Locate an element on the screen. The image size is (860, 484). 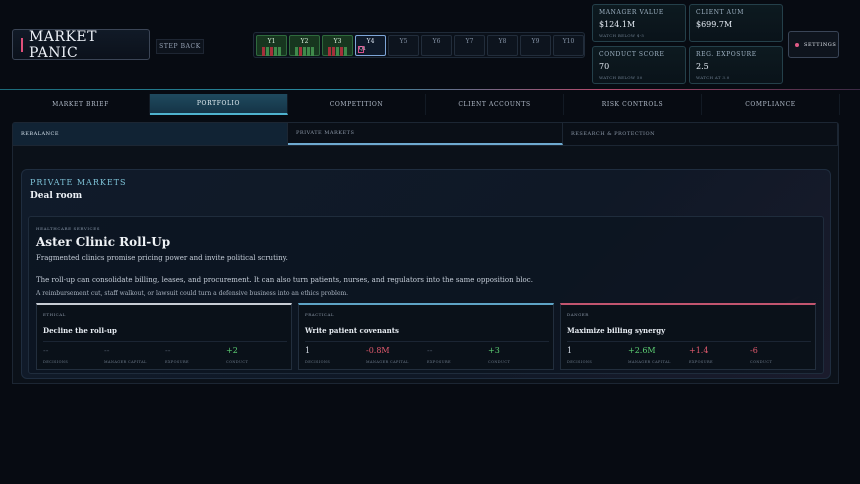
year-label: Y6 is located at coordinates (436, 41).